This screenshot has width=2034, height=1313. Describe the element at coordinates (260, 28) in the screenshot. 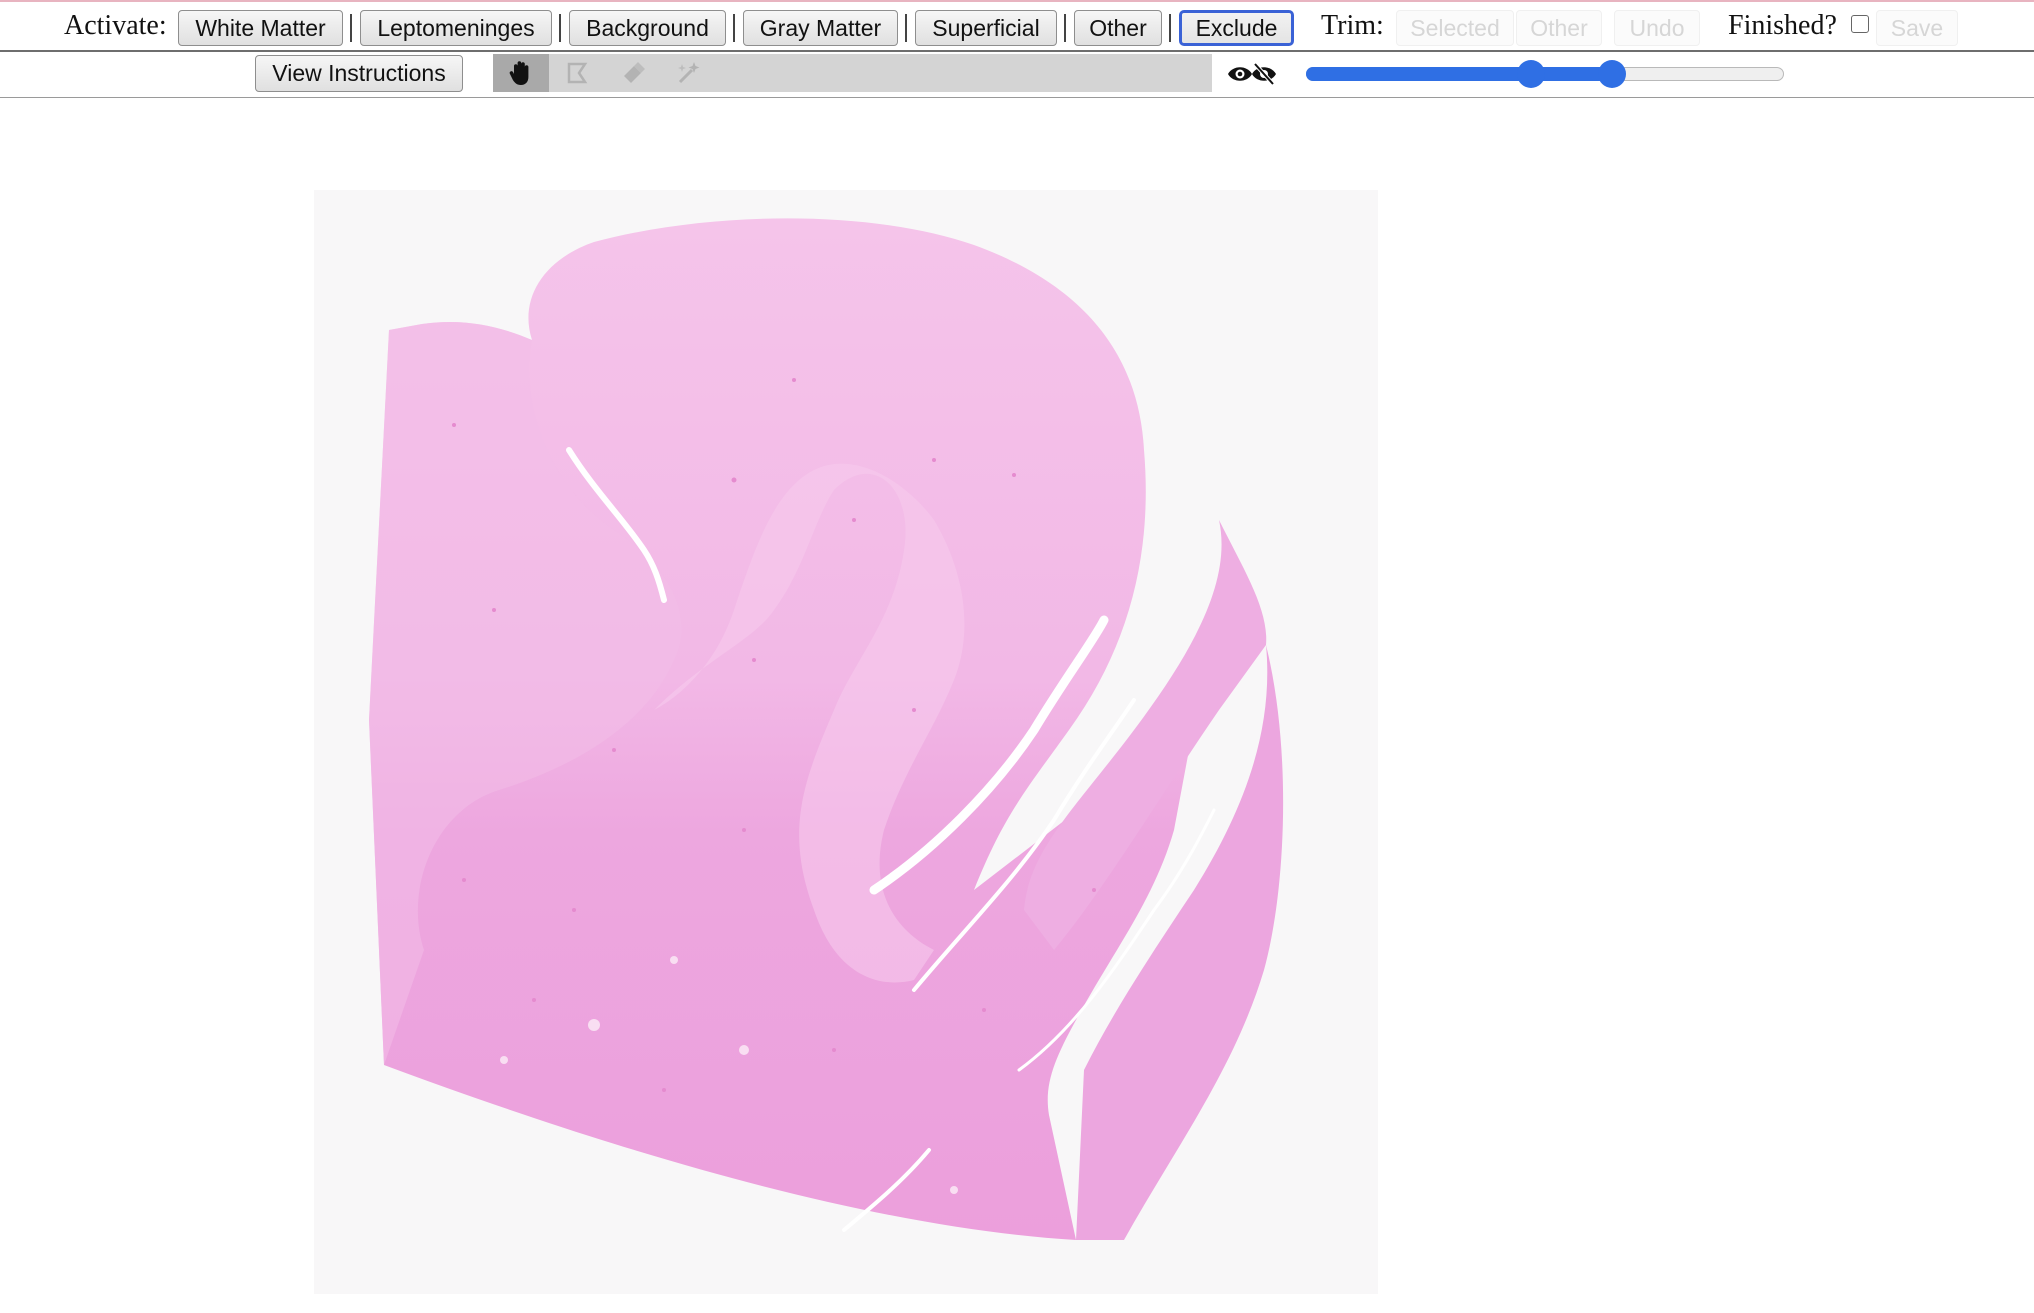

I see `activate-white-matter-button: White Matter` at that location.